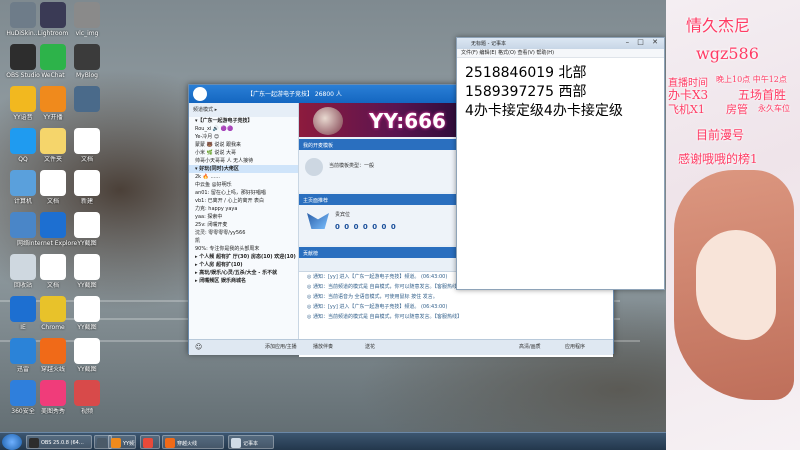 This screenshot has width=800, height=450. Describe the element at coordinates (318, 221) in the screenshot. I see `wings-icon` at that location.